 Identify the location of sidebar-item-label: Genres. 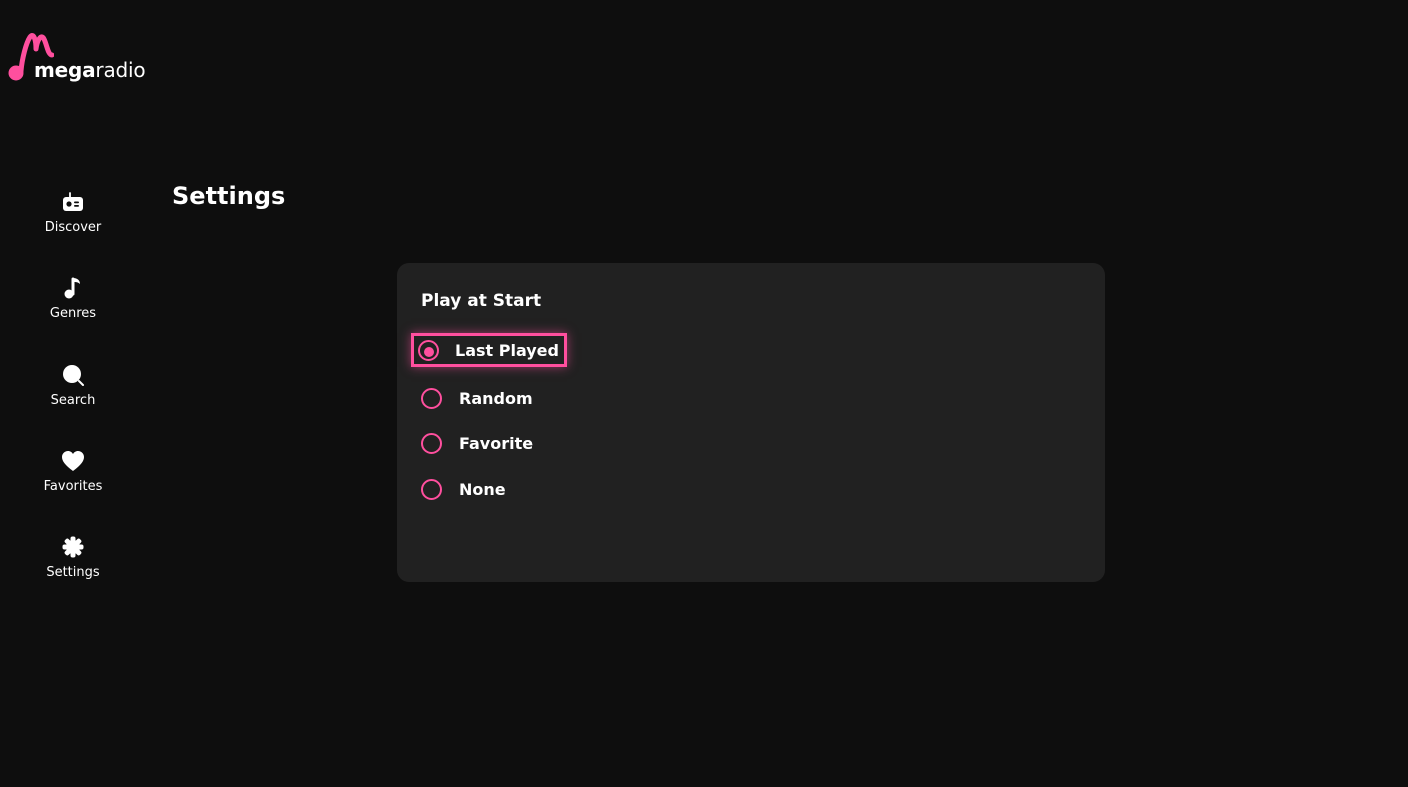
(73, 313).